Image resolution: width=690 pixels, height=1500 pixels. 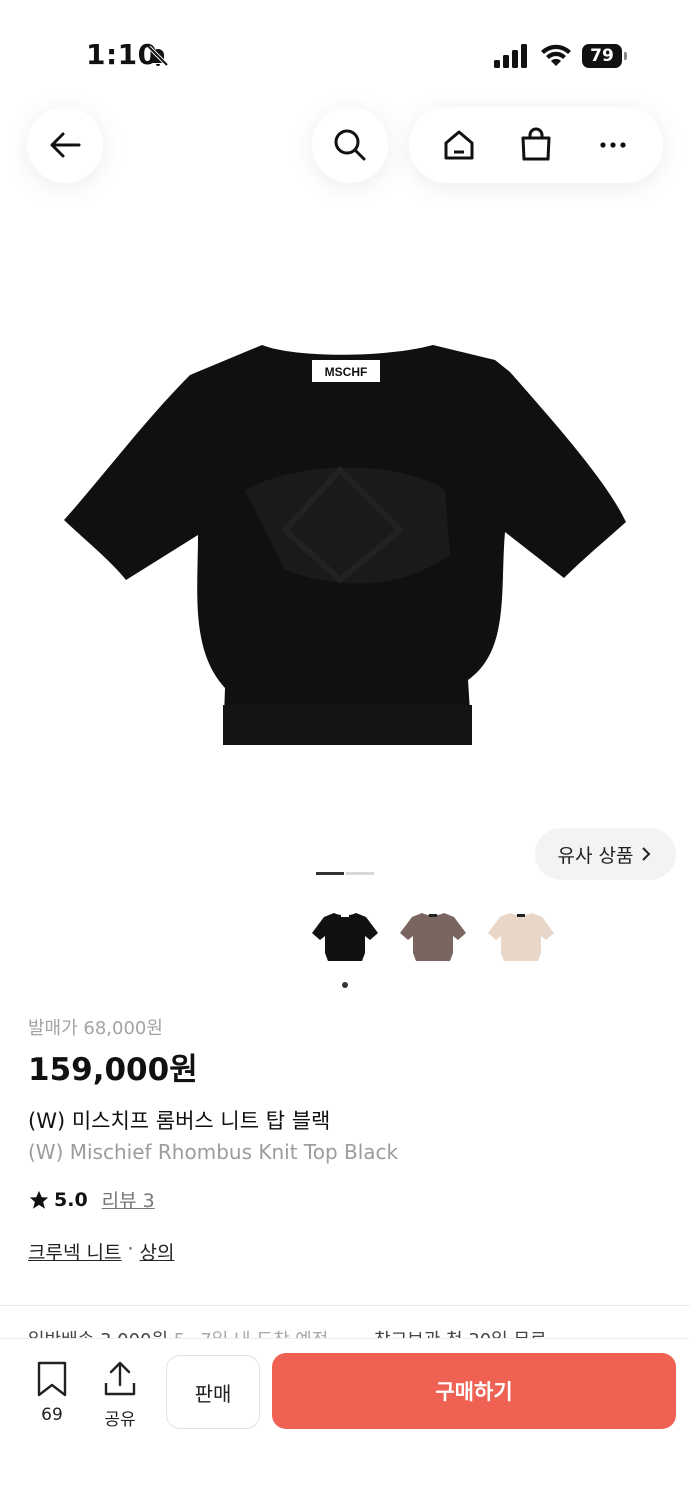 I want to click on image-pager, so click(x=345, y=873).